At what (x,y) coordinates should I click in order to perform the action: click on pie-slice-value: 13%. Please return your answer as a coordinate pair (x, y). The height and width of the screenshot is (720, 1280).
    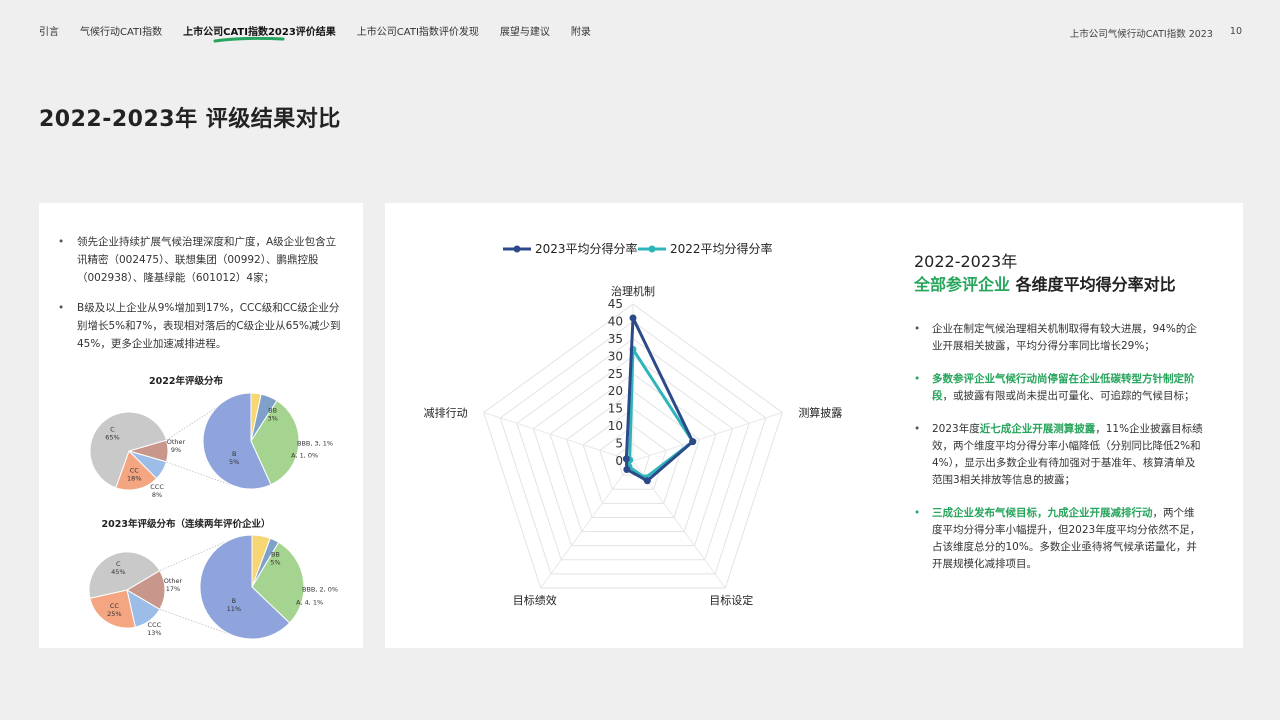
    Looking at the image, I should click on (154, 633).